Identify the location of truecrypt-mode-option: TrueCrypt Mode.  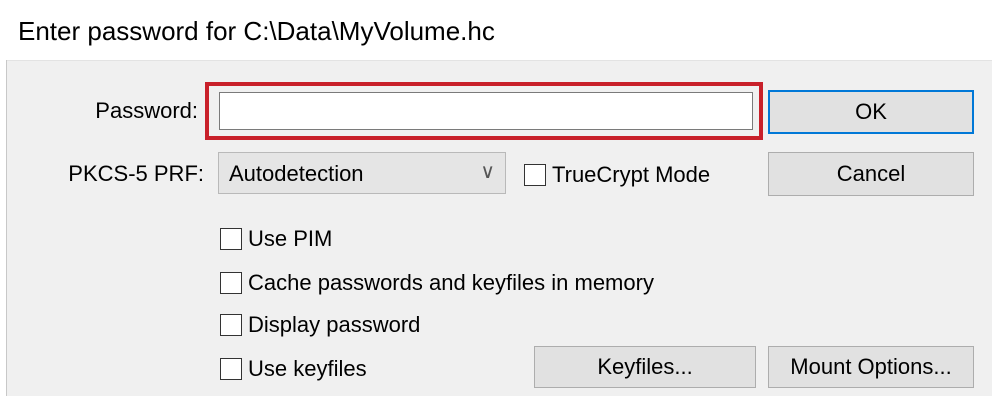
(617, 175).